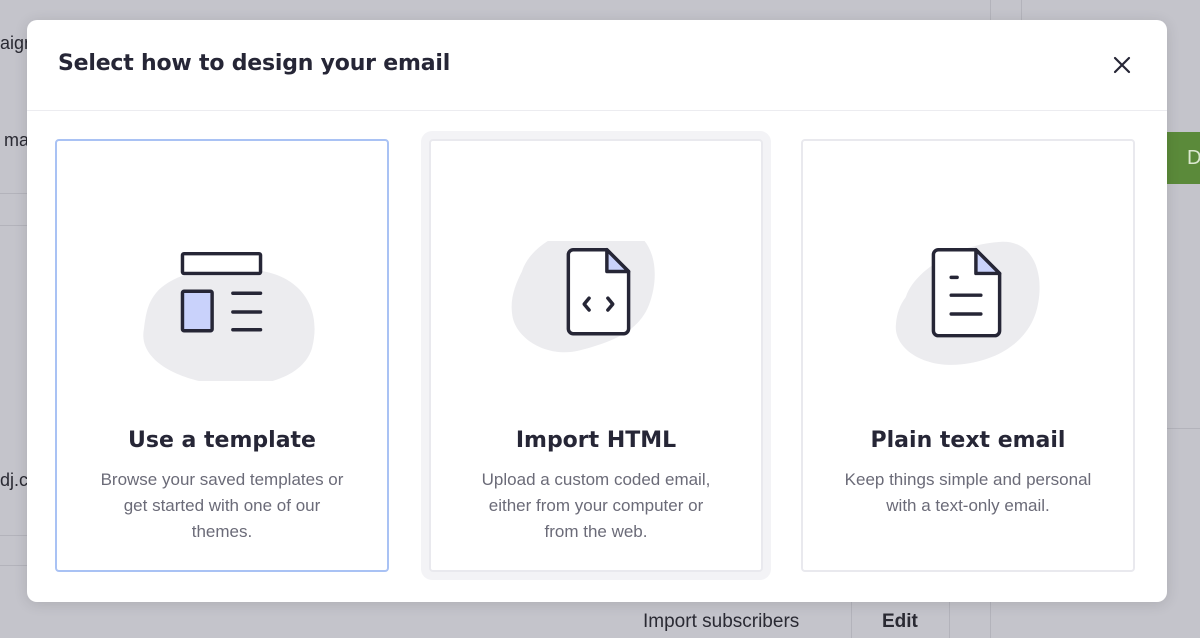 The image size is (1200, 638). I want to click on bg-text-email: dj.c, so click(14, 480).